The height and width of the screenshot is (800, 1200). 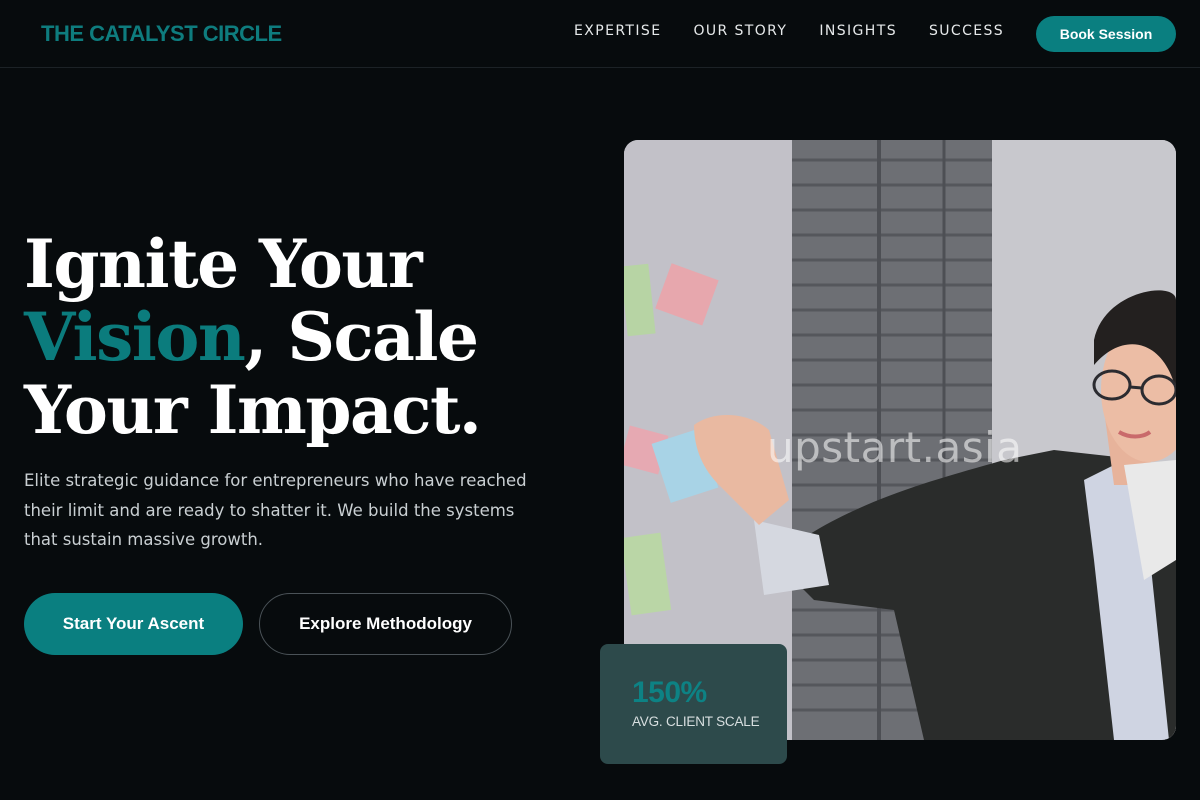 I want to click on headline-line-2-rest: , Scale, so click(x=361, y=337).